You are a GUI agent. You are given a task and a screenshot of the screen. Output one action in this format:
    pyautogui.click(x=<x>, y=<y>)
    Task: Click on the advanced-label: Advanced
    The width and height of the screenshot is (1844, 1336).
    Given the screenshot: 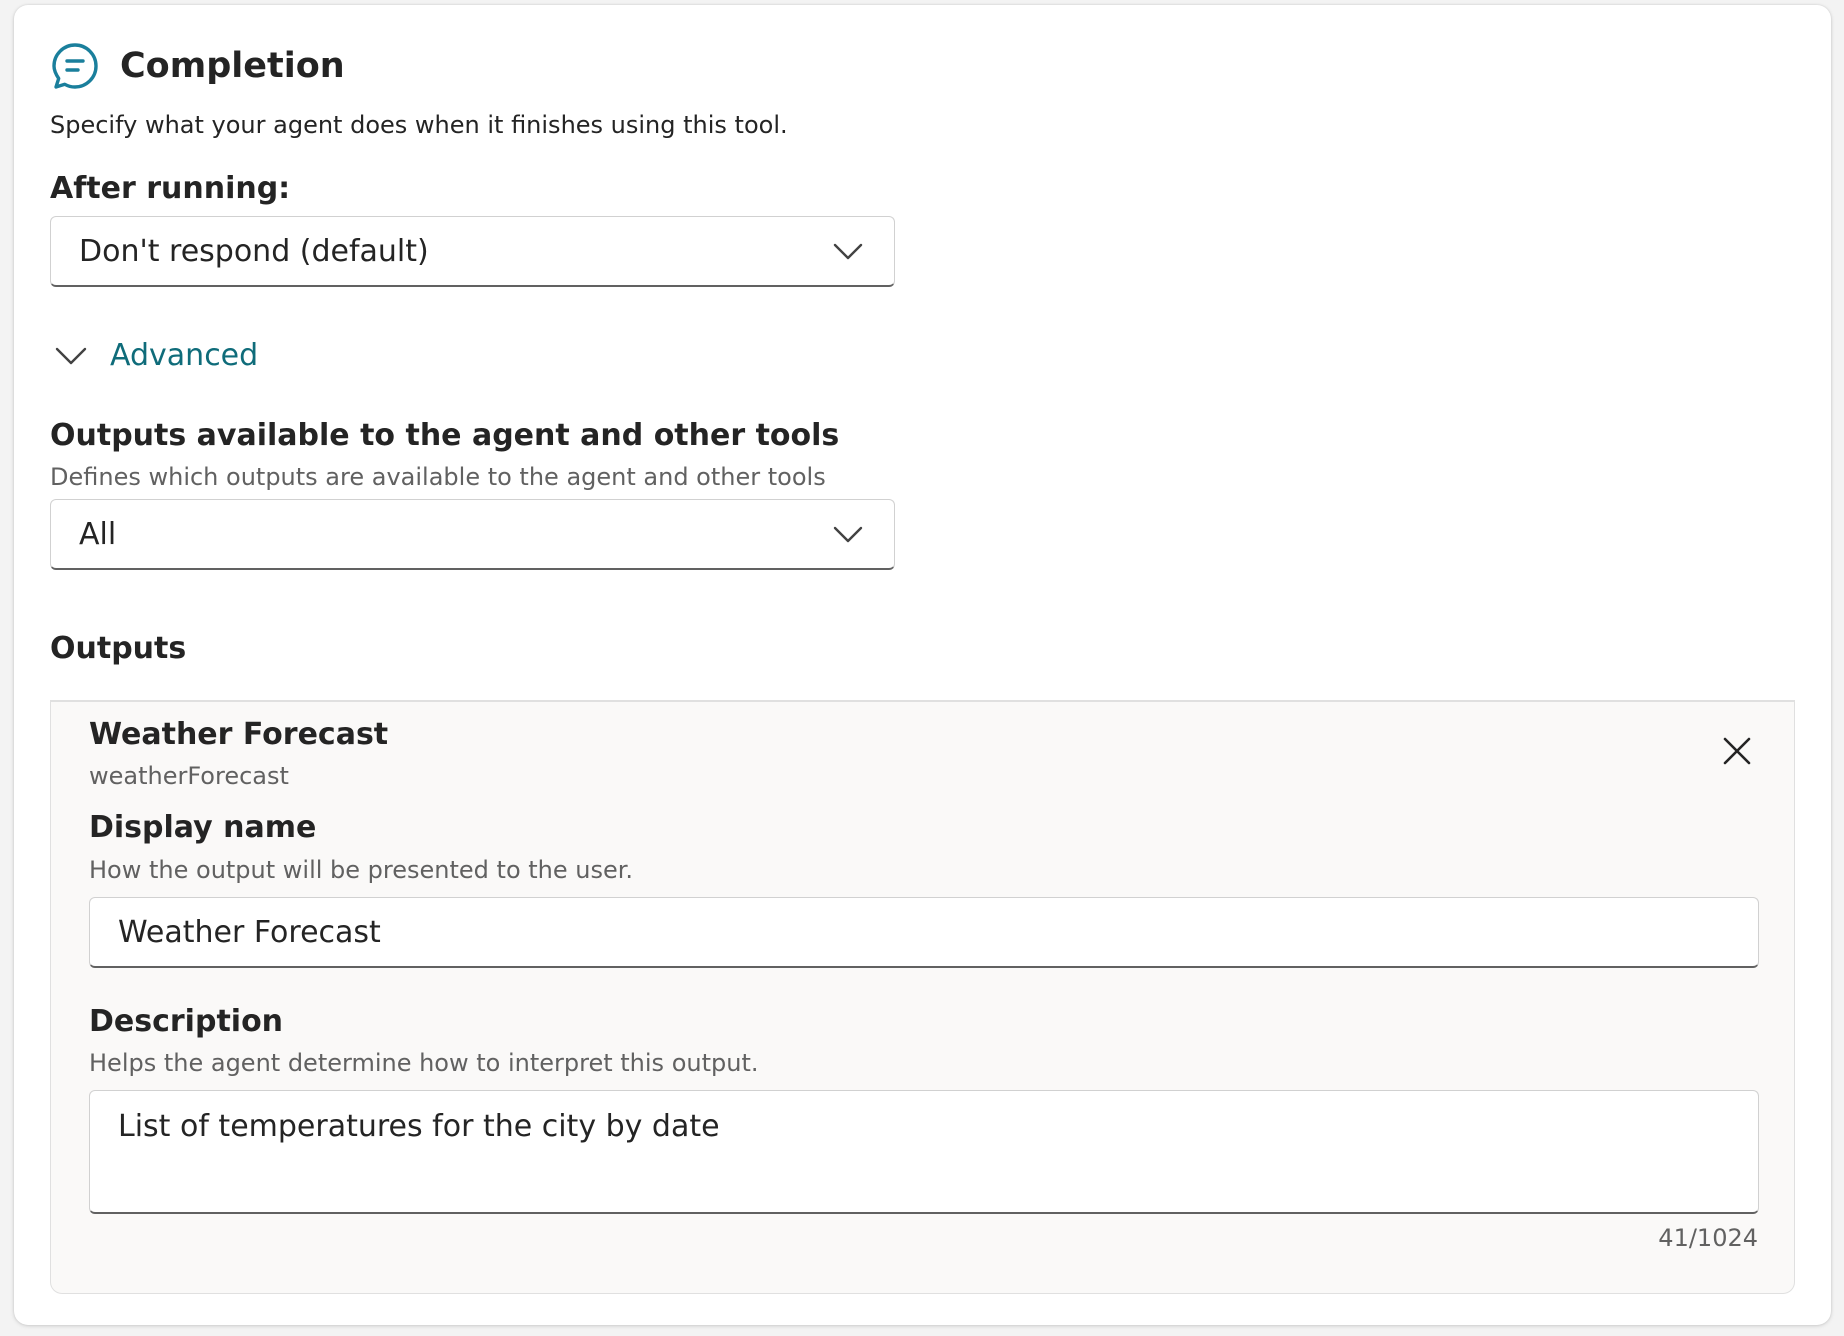 What is the action you would take?
    pyautogui.click(x=184, y=355)
    